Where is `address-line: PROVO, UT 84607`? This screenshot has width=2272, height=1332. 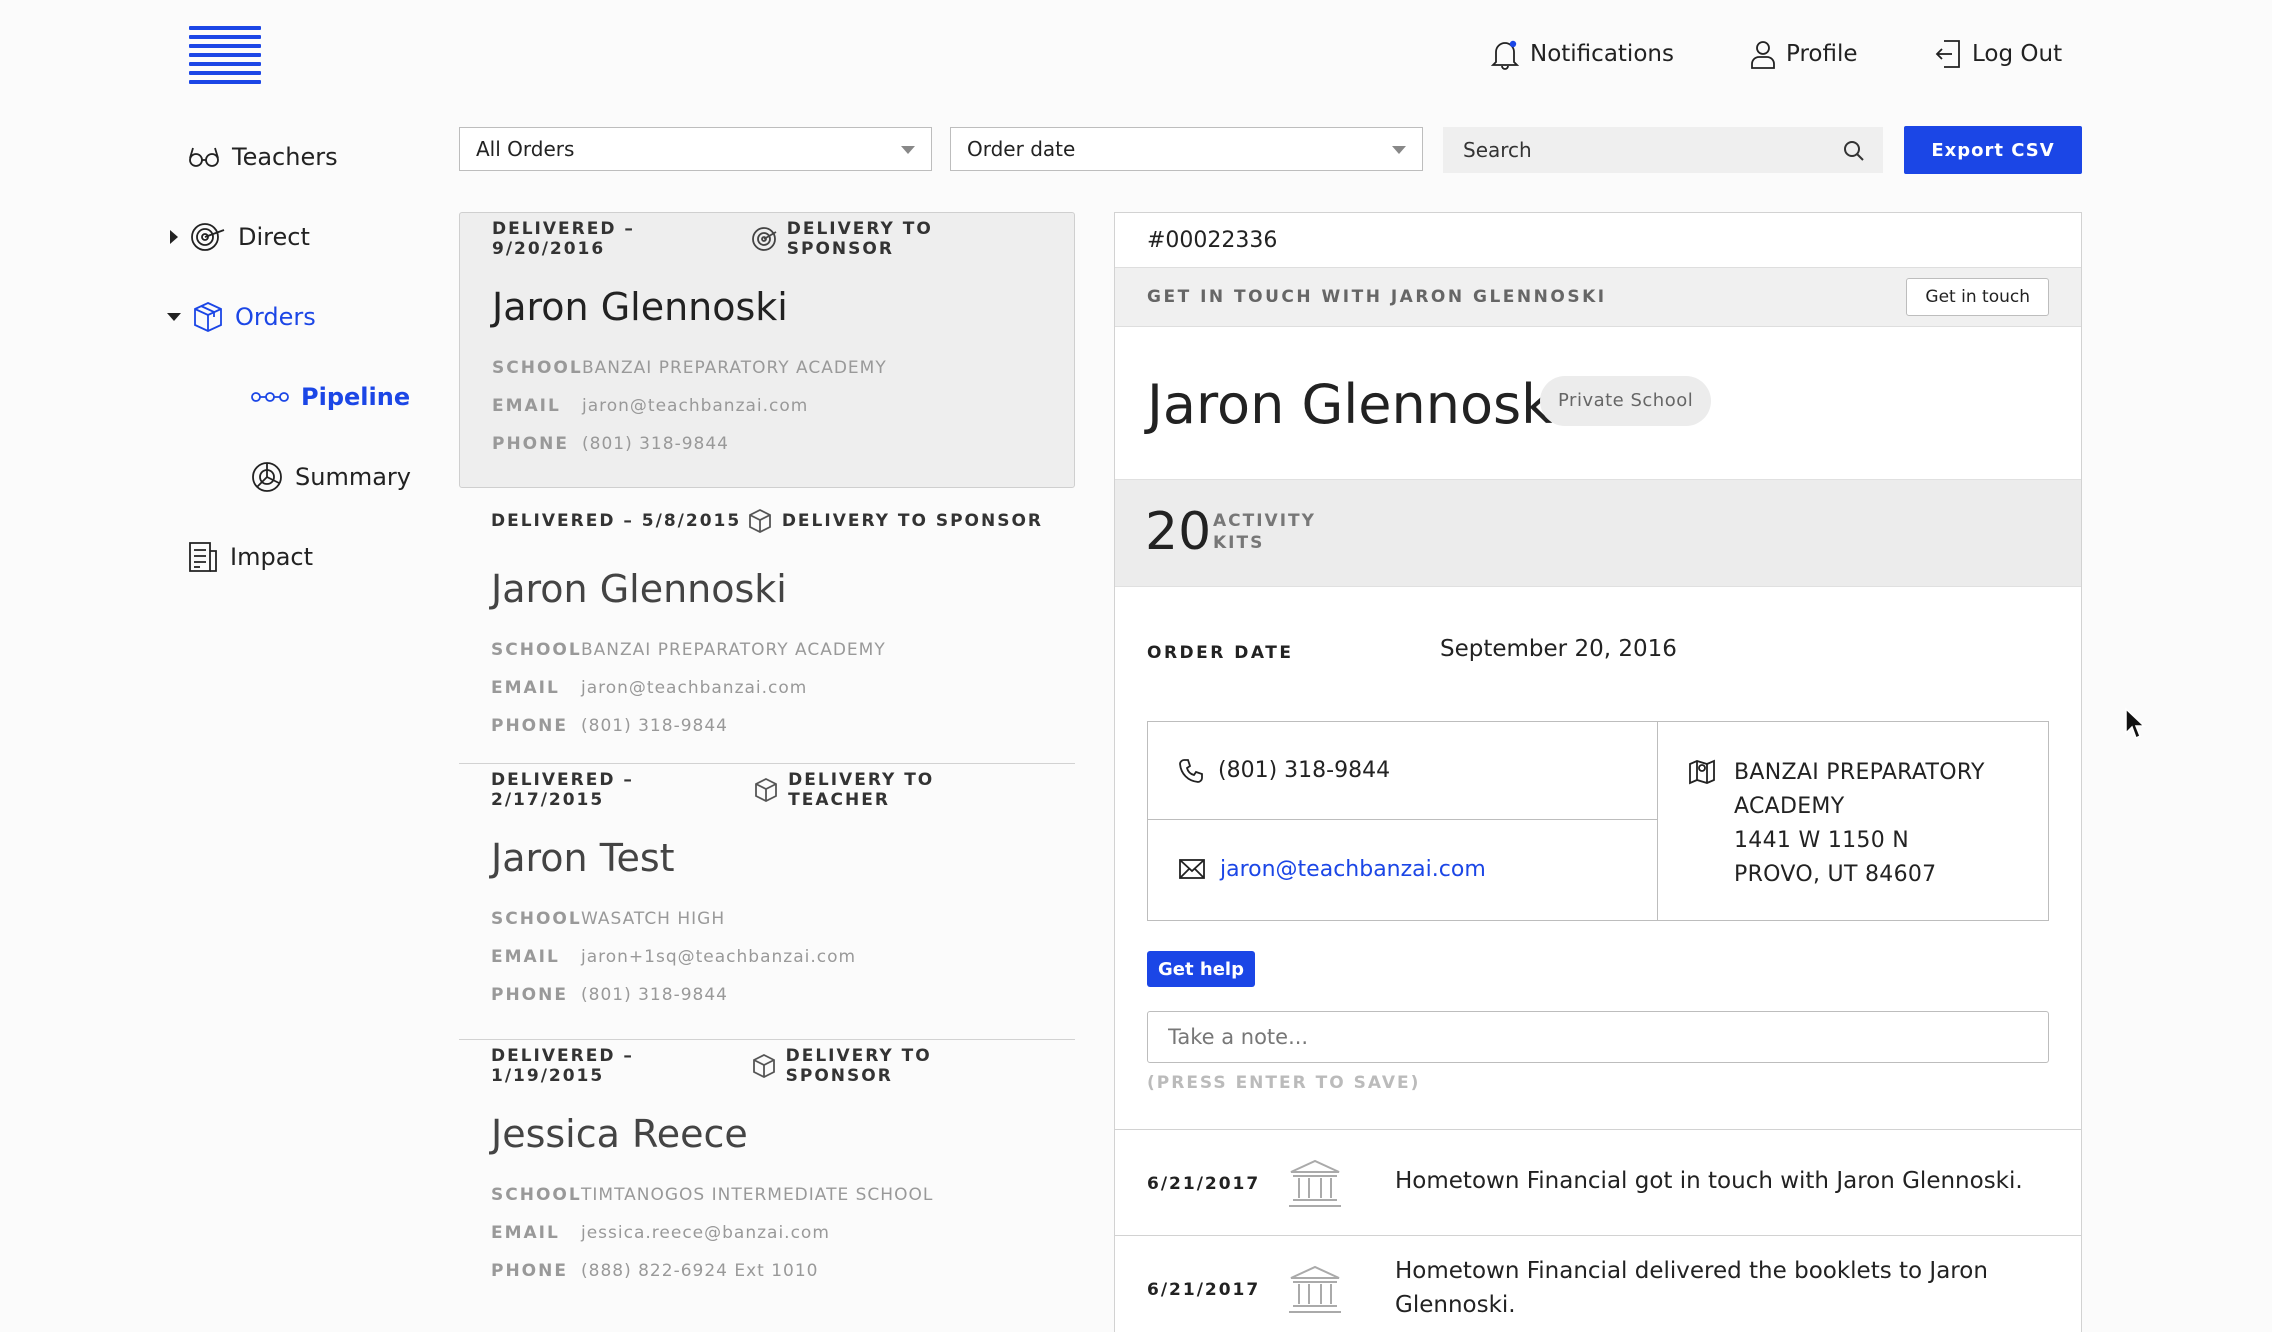
address-line: PROVO, UT 84607 is located at coordinates (1835, 874).